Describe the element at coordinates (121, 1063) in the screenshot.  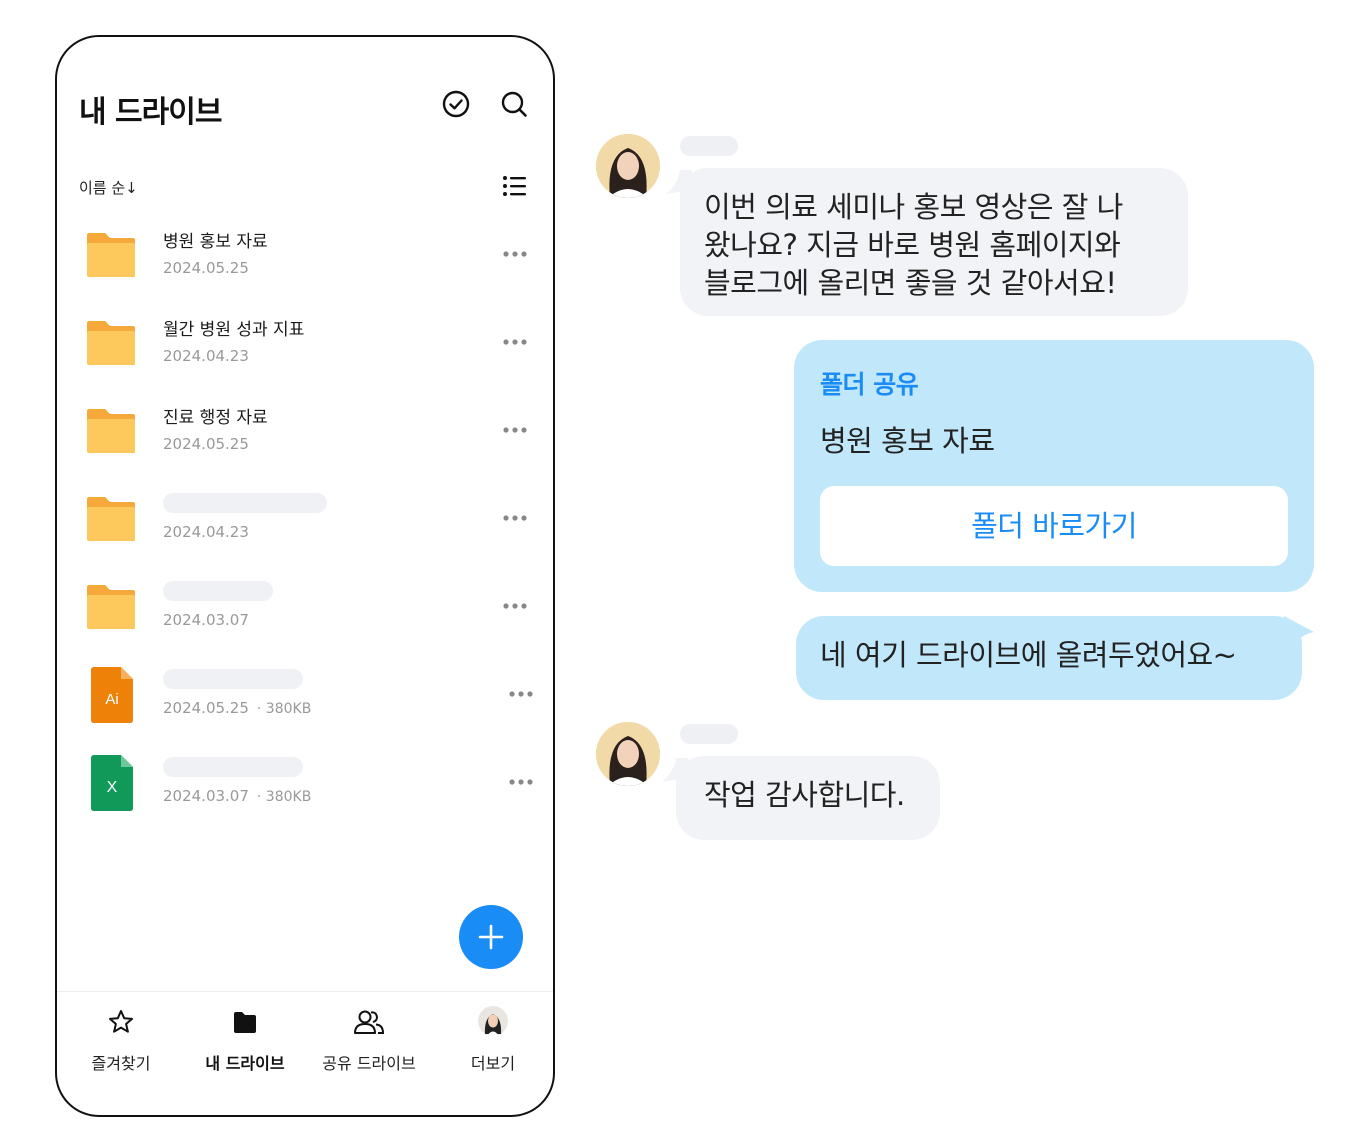
I see `tab-label: 즐겨찾기` at that location.